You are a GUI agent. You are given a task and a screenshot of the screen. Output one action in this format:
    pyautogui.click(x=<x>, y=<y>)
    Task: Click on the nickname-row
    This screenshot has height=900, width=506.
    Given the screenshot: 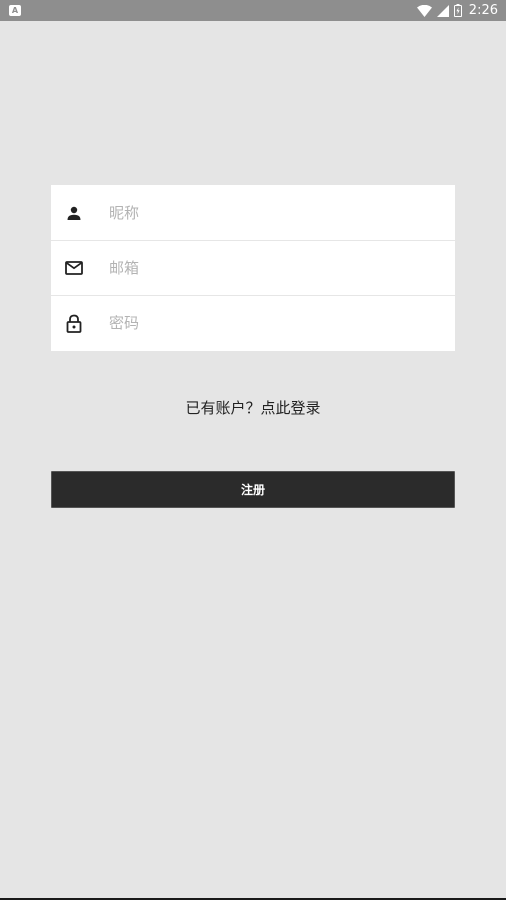 What is the action you would take?
    pyautogui.click(x=253, y=212)
    